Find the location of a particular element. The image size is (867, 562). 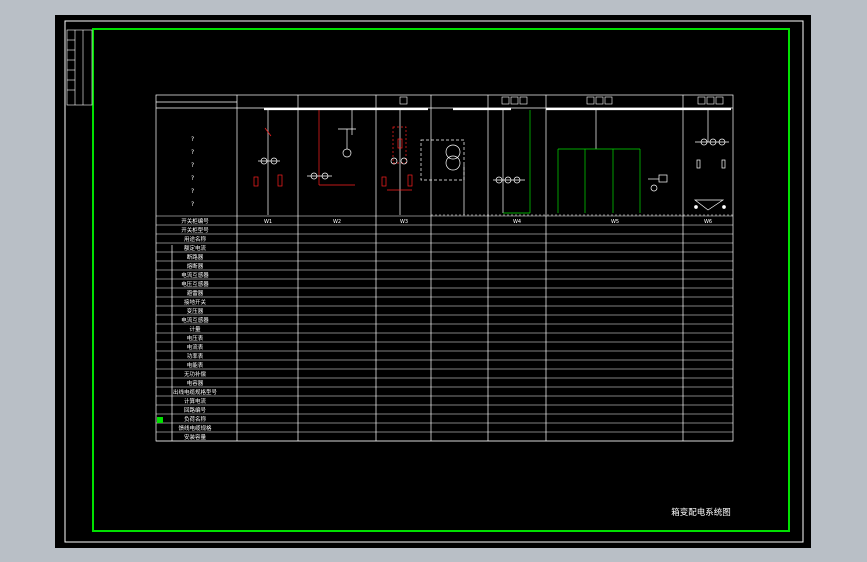

row-label: 回路编号 is located at coordinates (195, 410).